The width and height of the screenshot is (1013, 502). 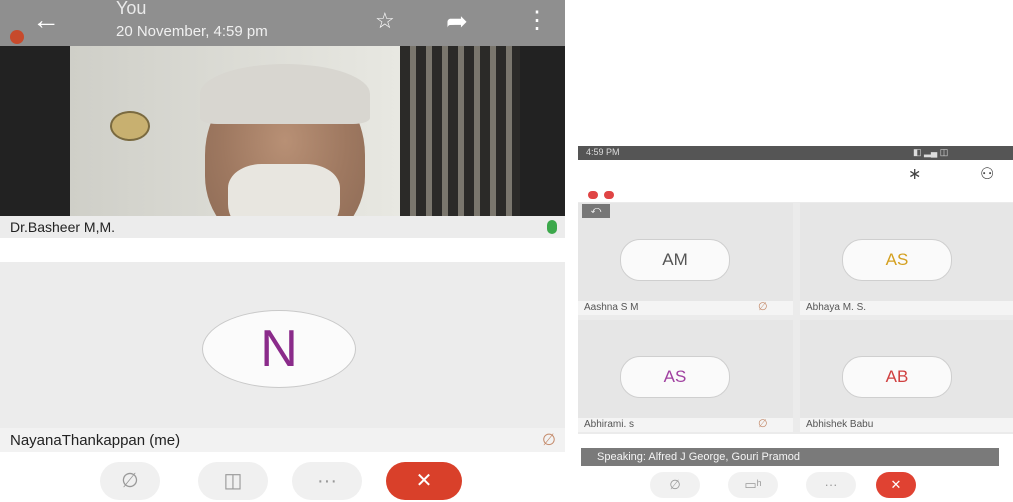 I want to click on participant-name: Aashna S M, so click(x=611, y=307).